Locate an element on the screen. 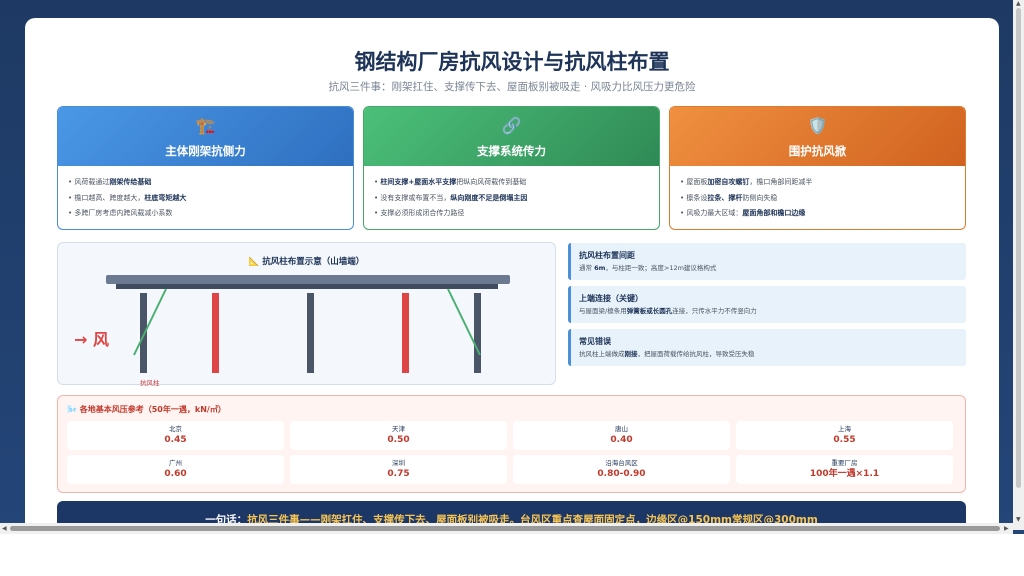 This screenshot has height=576, width=1024. card-header: 🛡️ 围护抗风掀 is located at coordinates (817, 136).